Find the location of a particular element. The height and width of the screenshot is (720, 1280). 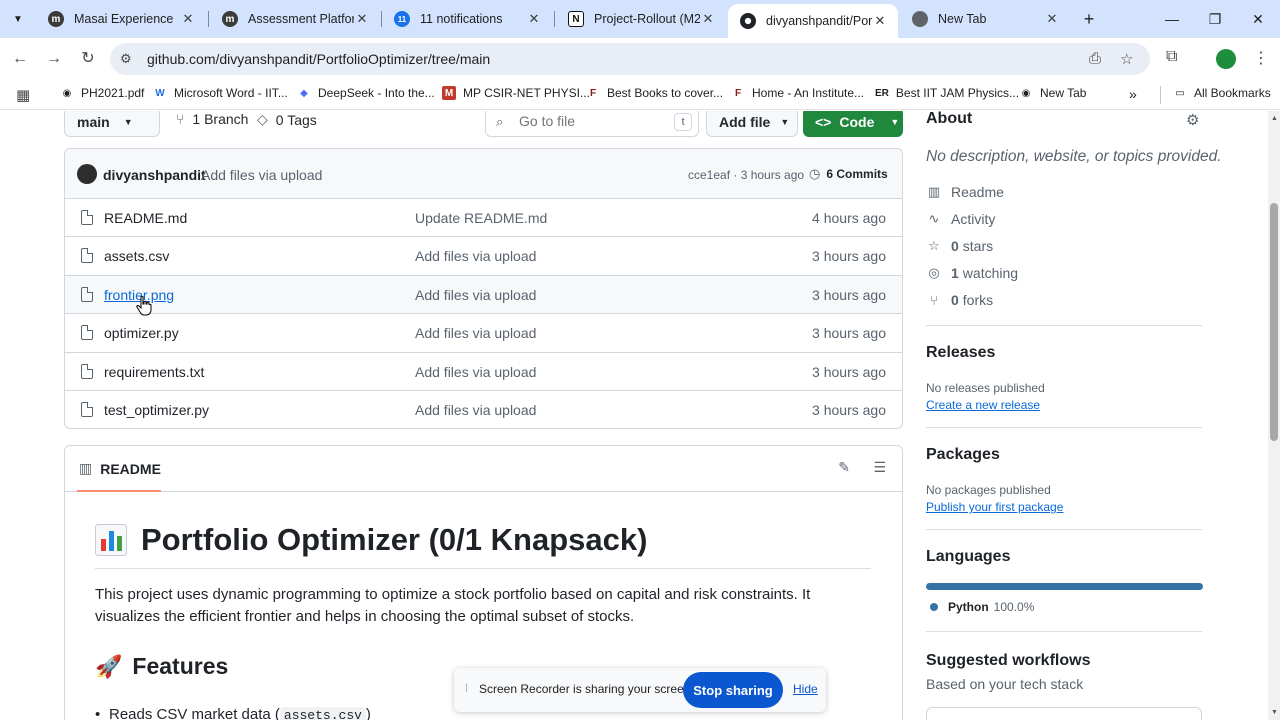

suggested-workflows-heading: Suggested workflows is located at coordinates (1008, 660).